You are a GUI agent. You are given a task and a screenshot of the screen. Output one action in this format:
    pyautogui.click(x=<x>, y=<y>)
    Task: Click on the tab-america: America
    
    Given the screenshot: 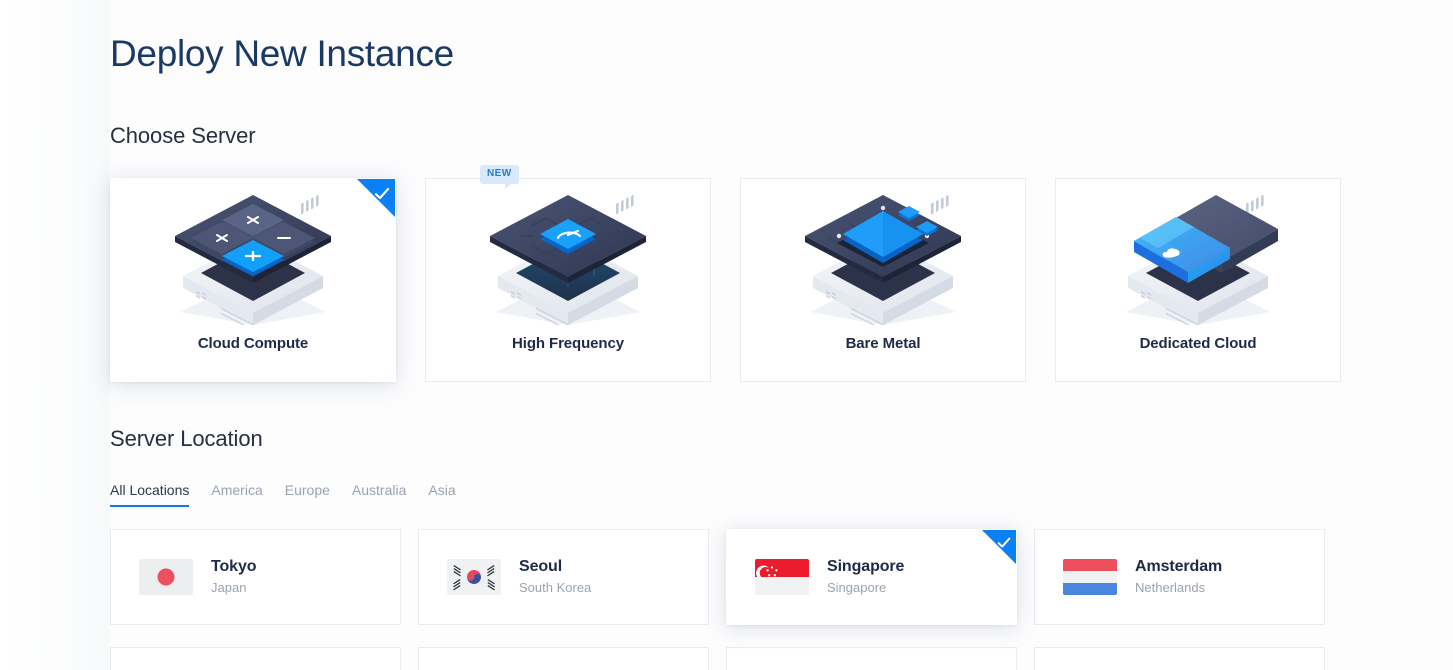 What is the action you would take?
    pyautogui.click(x=247, y=494)
    